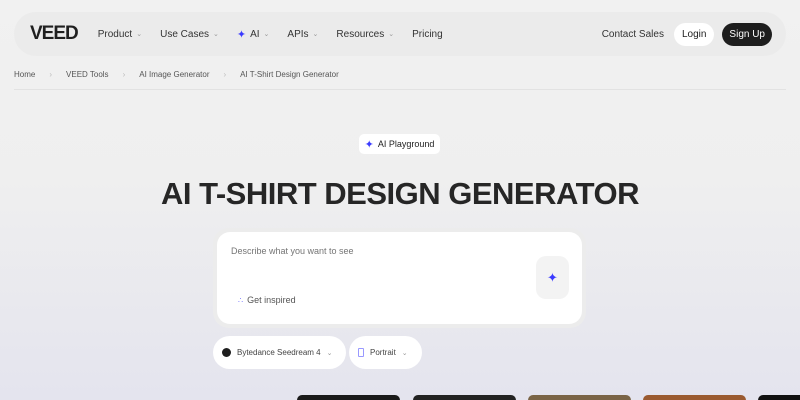 This screenshot has width=800, height=400. I want to click on login-button: Login, so click(694, 34).